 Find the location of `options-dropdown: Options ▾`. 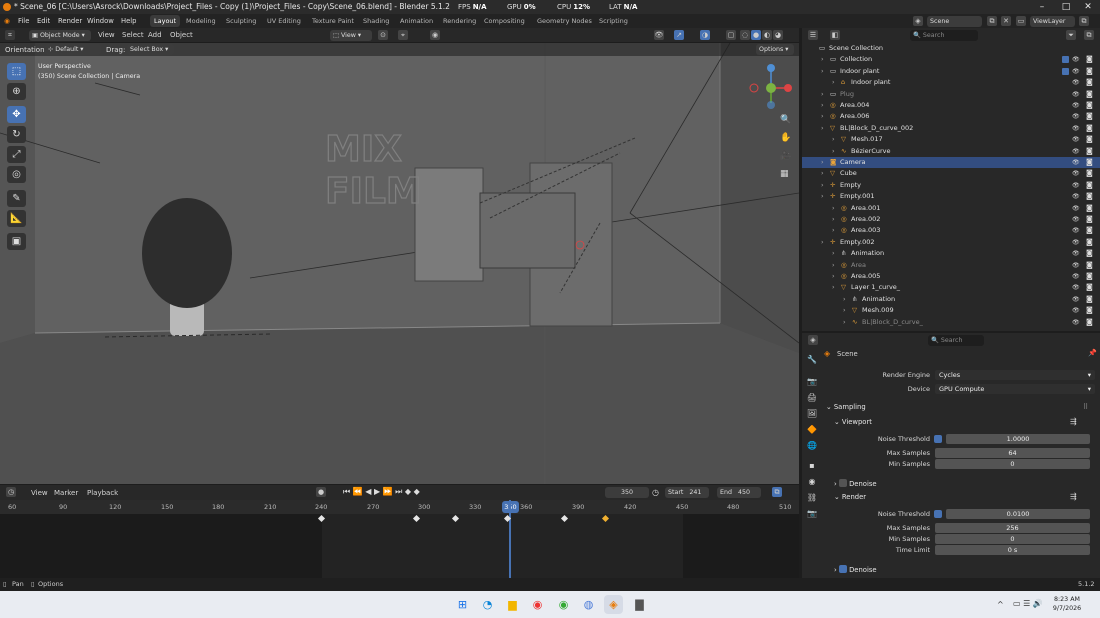

options-dropdown: Options ▾ is located at coordinates (775, 49).